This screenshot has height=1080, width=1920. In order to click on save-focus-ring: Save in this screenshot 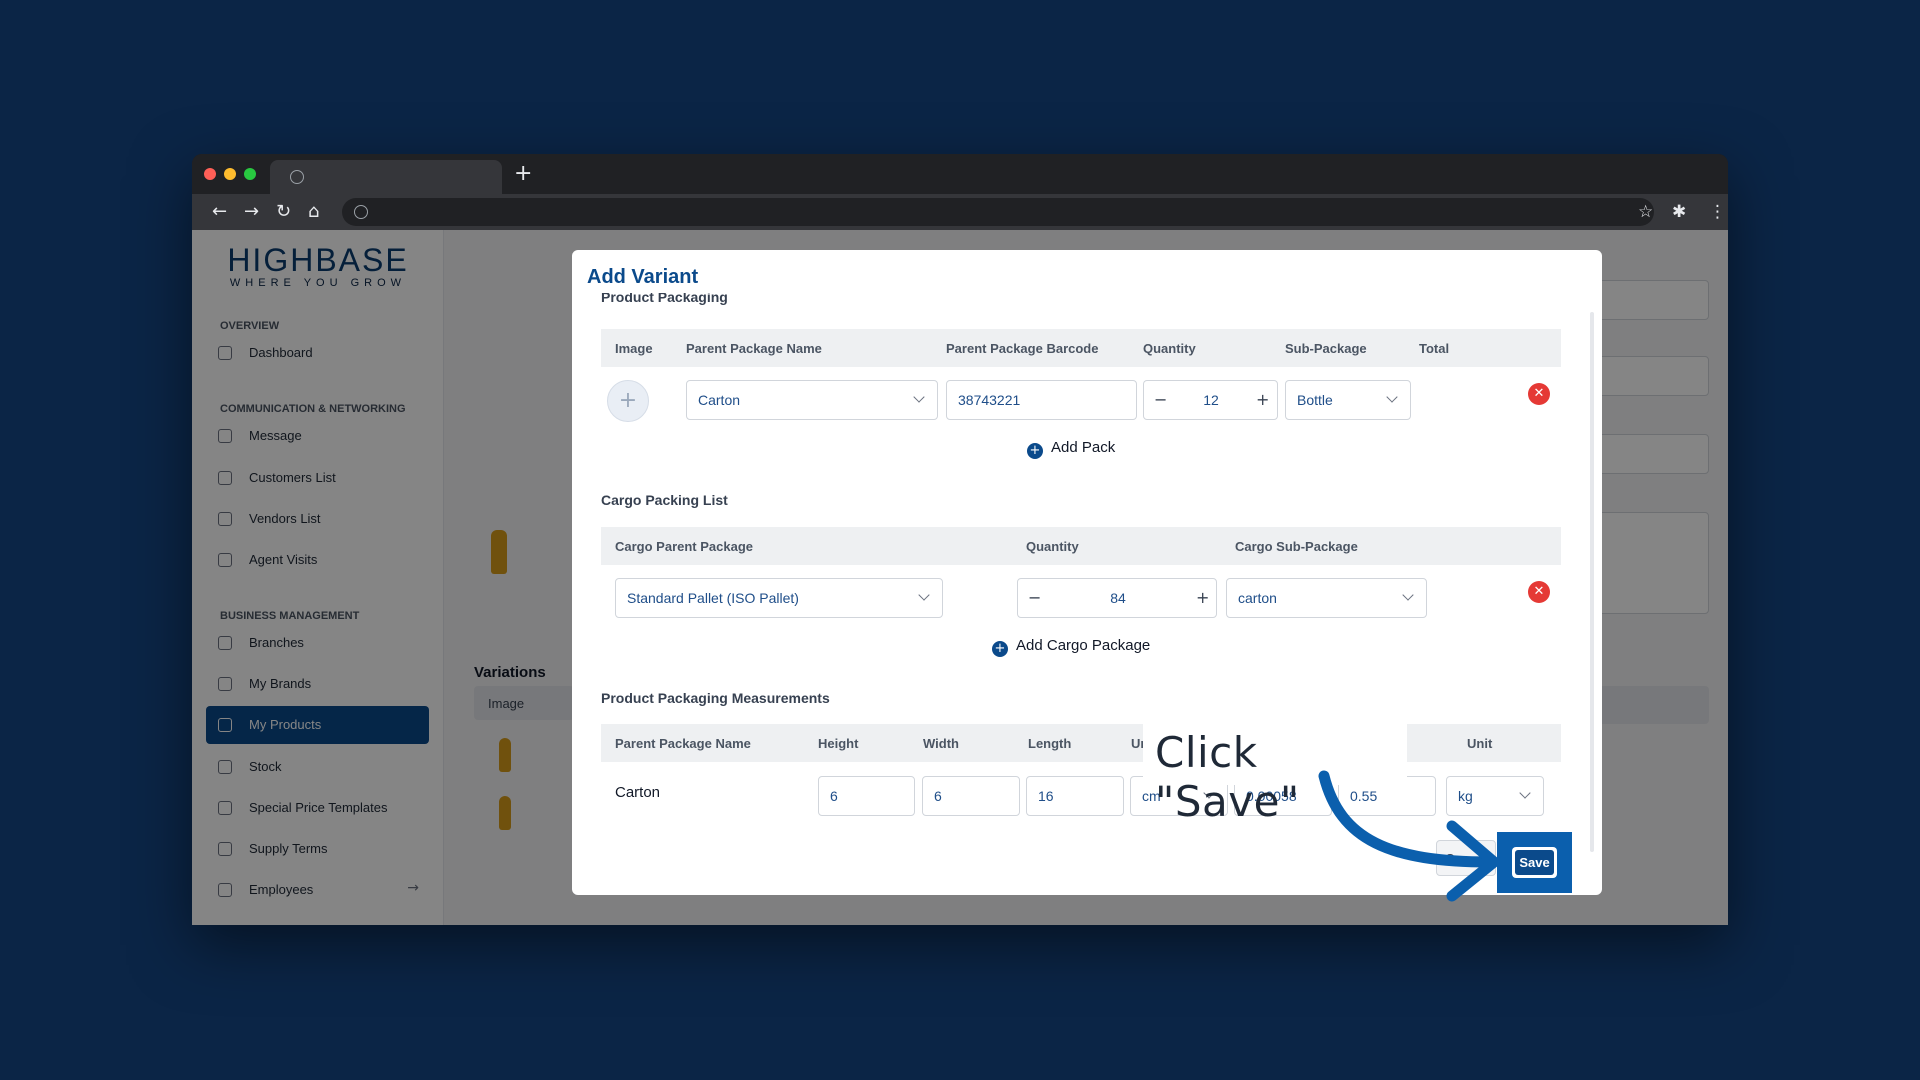, I will do `click(1534, 862)`.